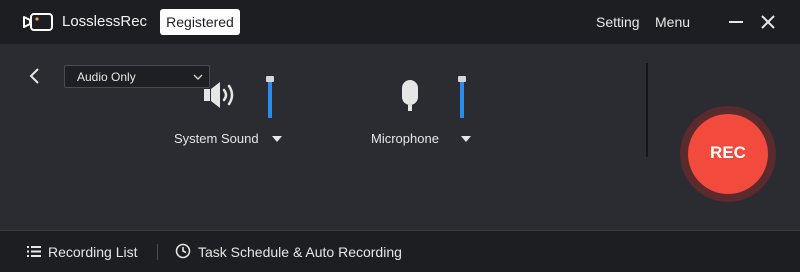 Image resolution: width=800 pixels, height=272 pixels. I want to click on main-menu: Menu, so click(672, 22).